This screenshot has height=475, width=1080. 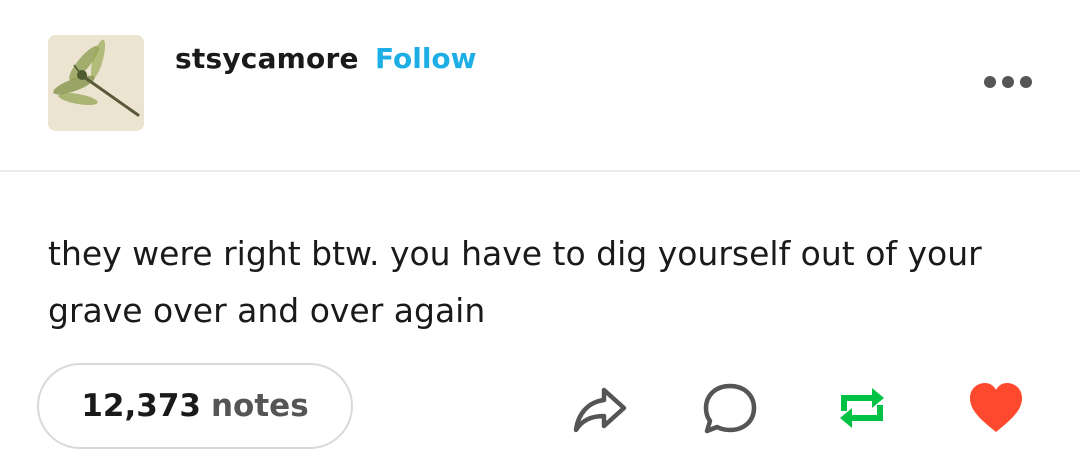 I want to click on heart-icon, so click(x=996, y=407).